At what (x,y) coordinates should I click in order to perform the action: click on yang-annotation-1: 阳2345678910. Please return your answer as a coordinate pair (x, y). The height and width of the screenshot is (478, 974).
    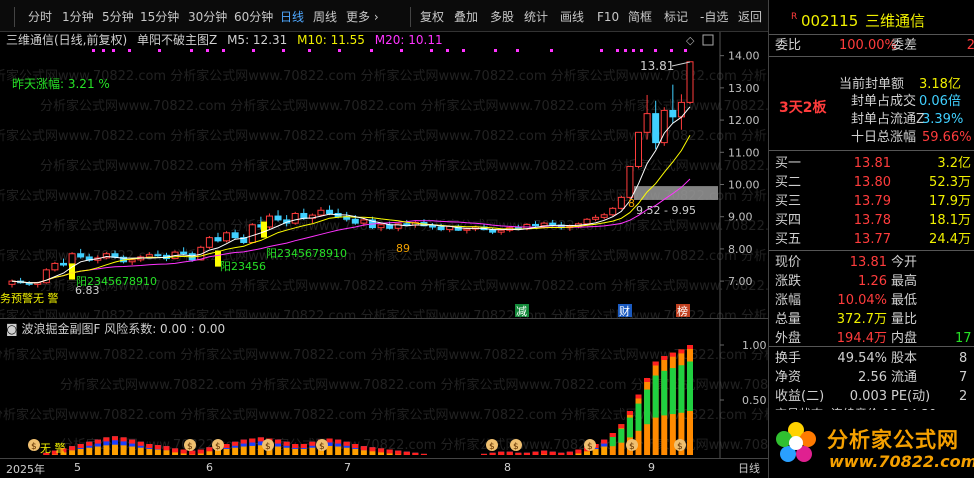
    Looking at the image, I should click on (116, 281).